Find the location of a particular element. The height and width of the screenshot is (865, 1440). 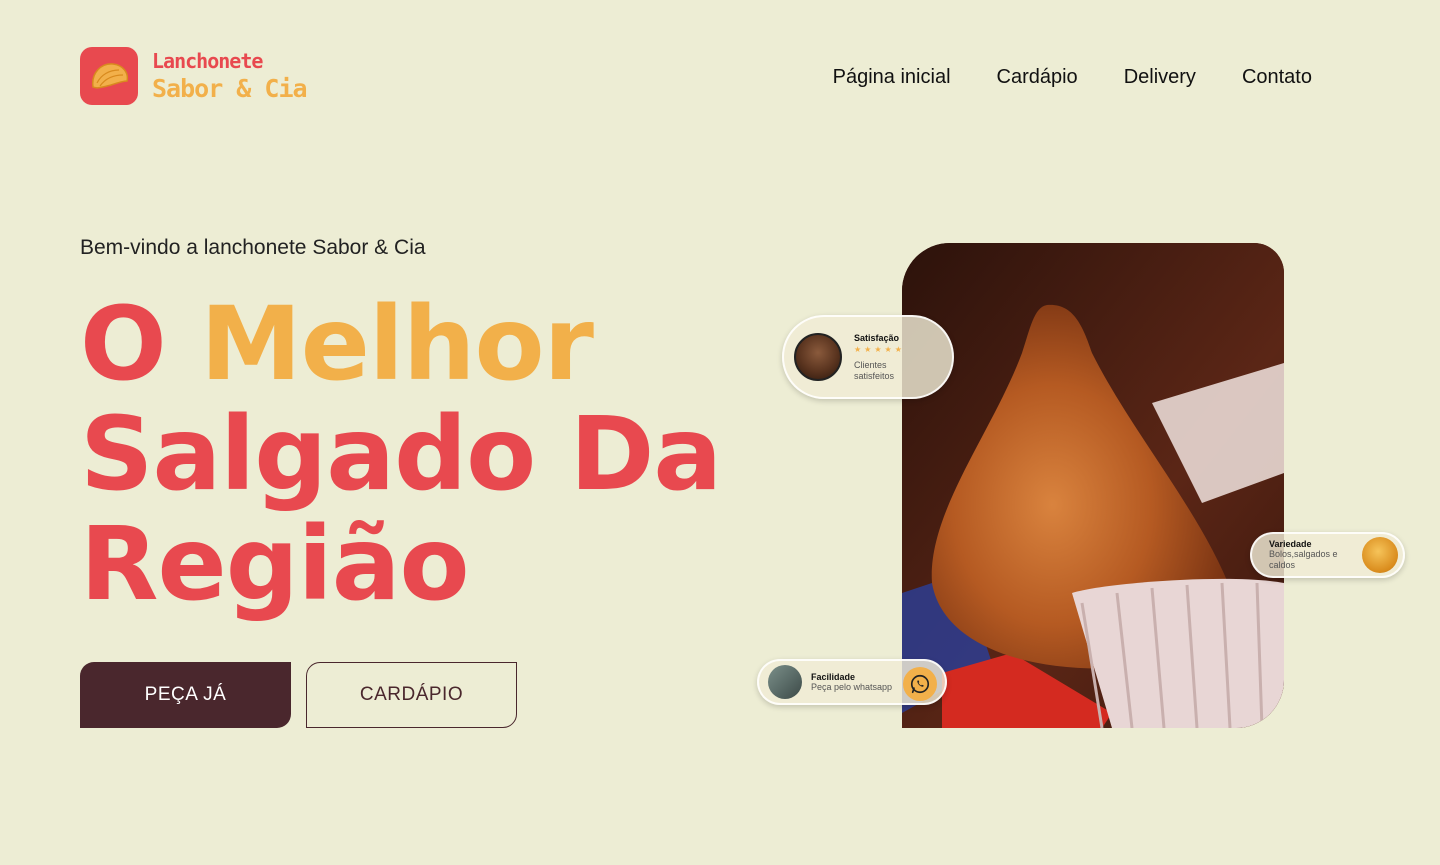

order-now-button: PEÇA JÁ is located at coordinates (185, 695).